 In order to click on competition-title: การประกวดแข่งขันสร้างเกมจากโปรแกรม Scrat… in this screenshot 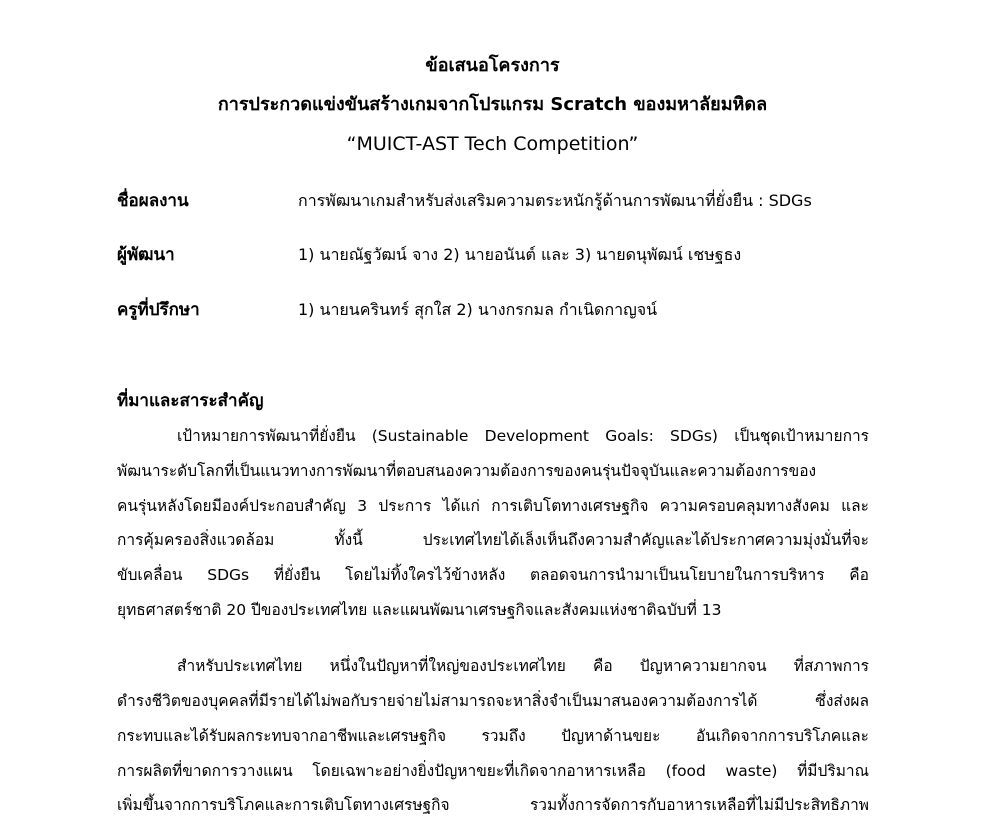, I will do `click(492, 104)`.